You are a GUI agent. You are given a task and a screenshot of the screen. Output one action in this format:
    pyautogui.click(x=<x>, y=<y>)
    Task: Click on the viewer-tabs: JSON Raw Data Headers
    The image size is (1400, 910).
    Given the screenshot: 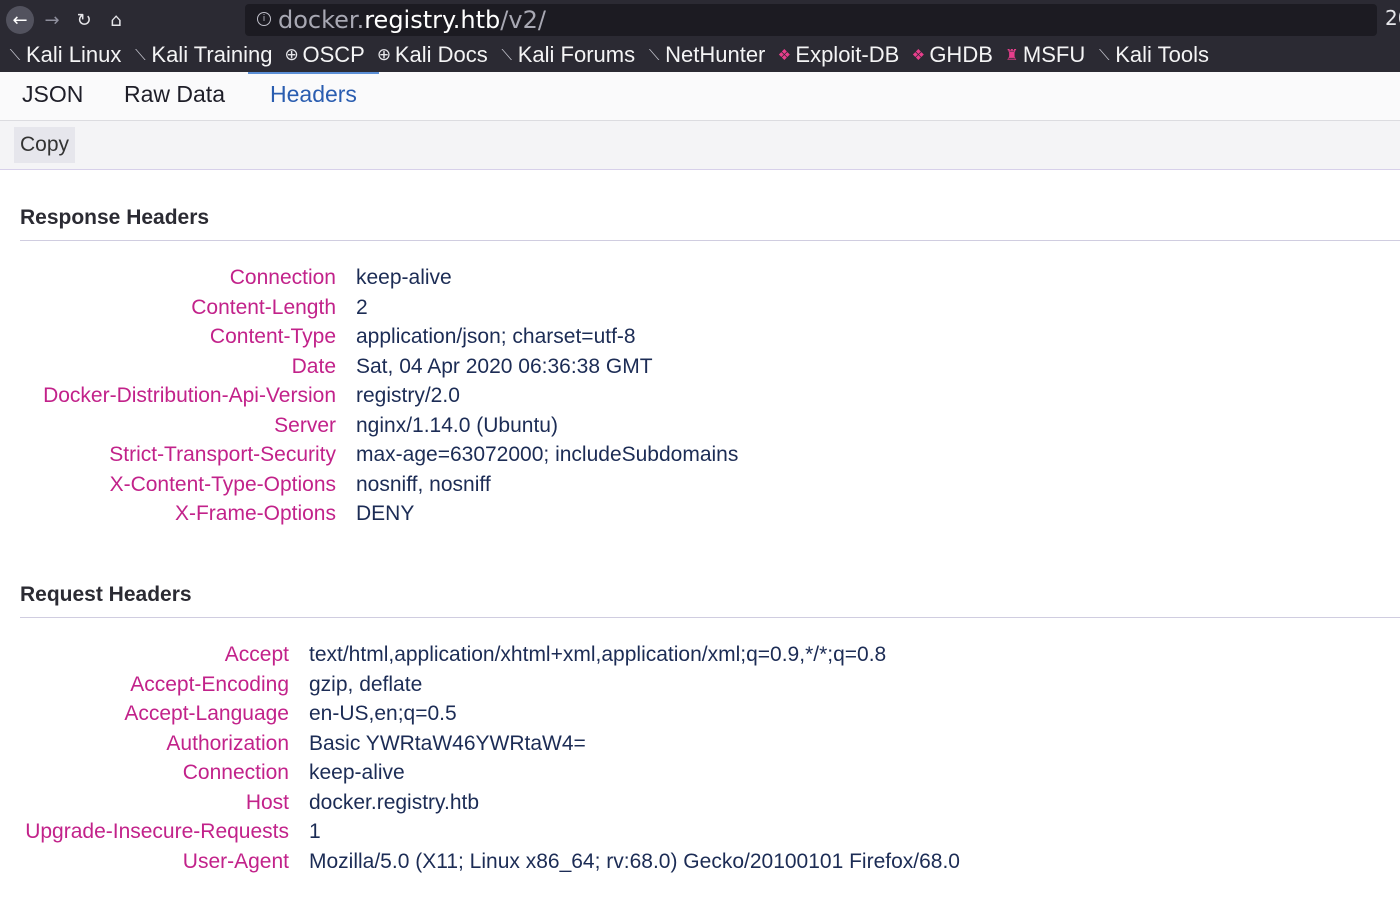 What is the action you would take?
    pyautogui.click(x=700, y=96)
    